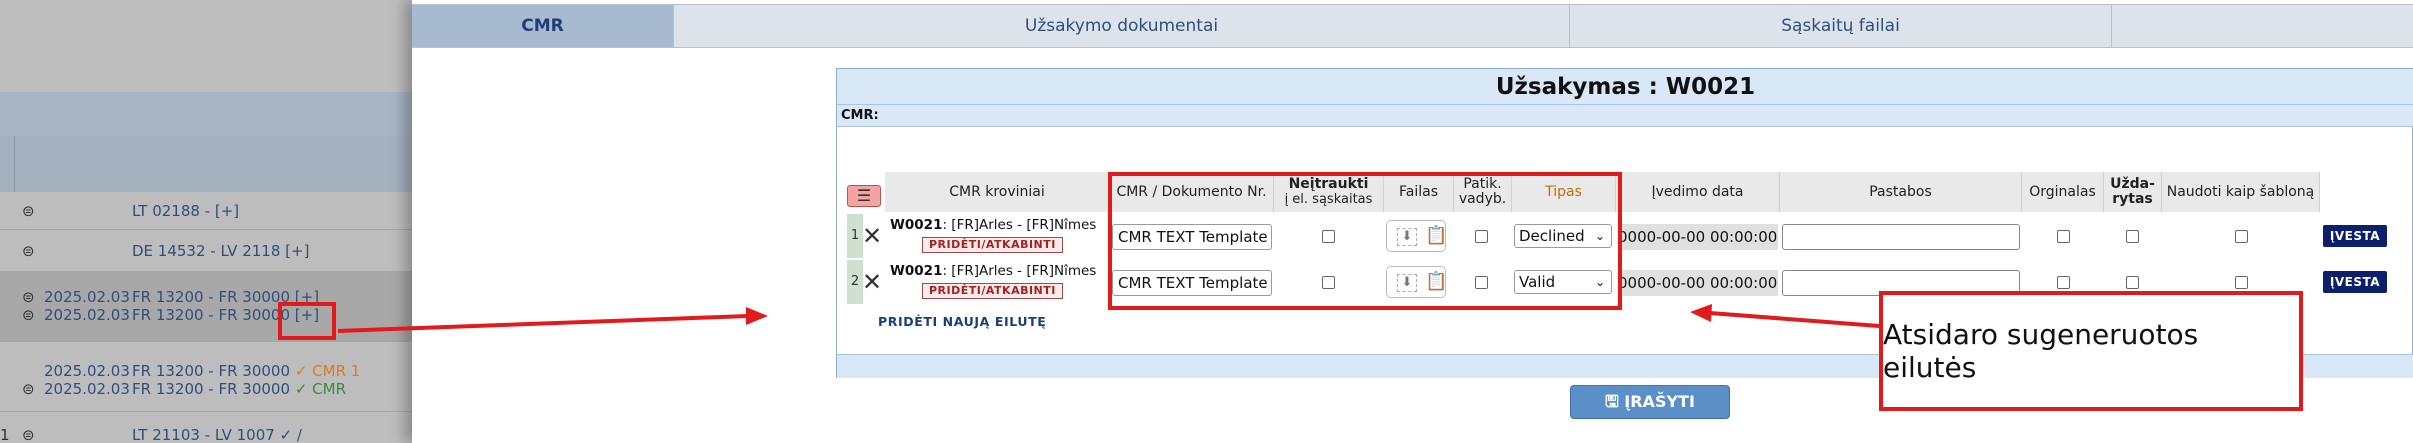 Image resolution: width=2413 pixels, height=443 pixels. What do you see at coordinates (543, 323) in the screenshot?
I see `annotation-arrow-line-left` at bounding box center [543, 323].